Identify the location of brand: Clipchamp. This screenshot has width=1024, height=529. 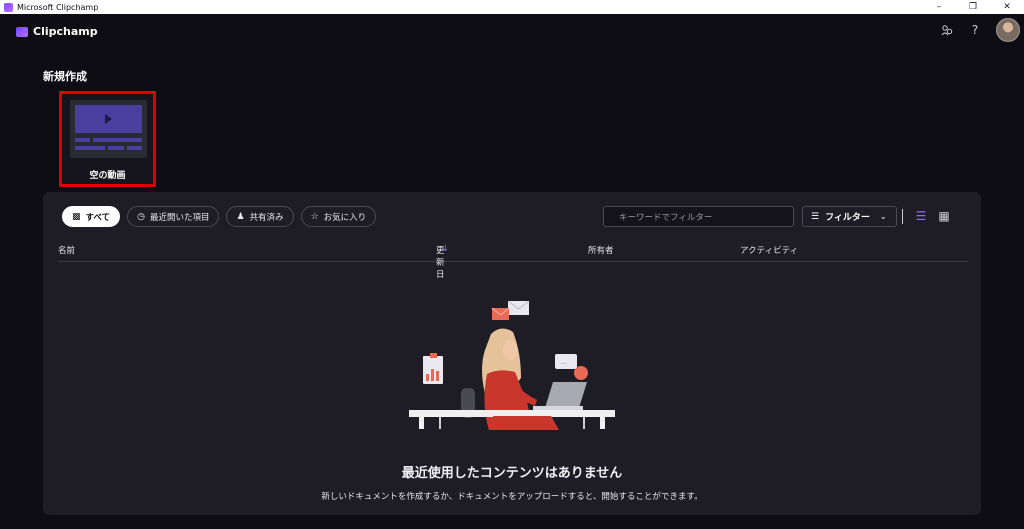
(57, 31).